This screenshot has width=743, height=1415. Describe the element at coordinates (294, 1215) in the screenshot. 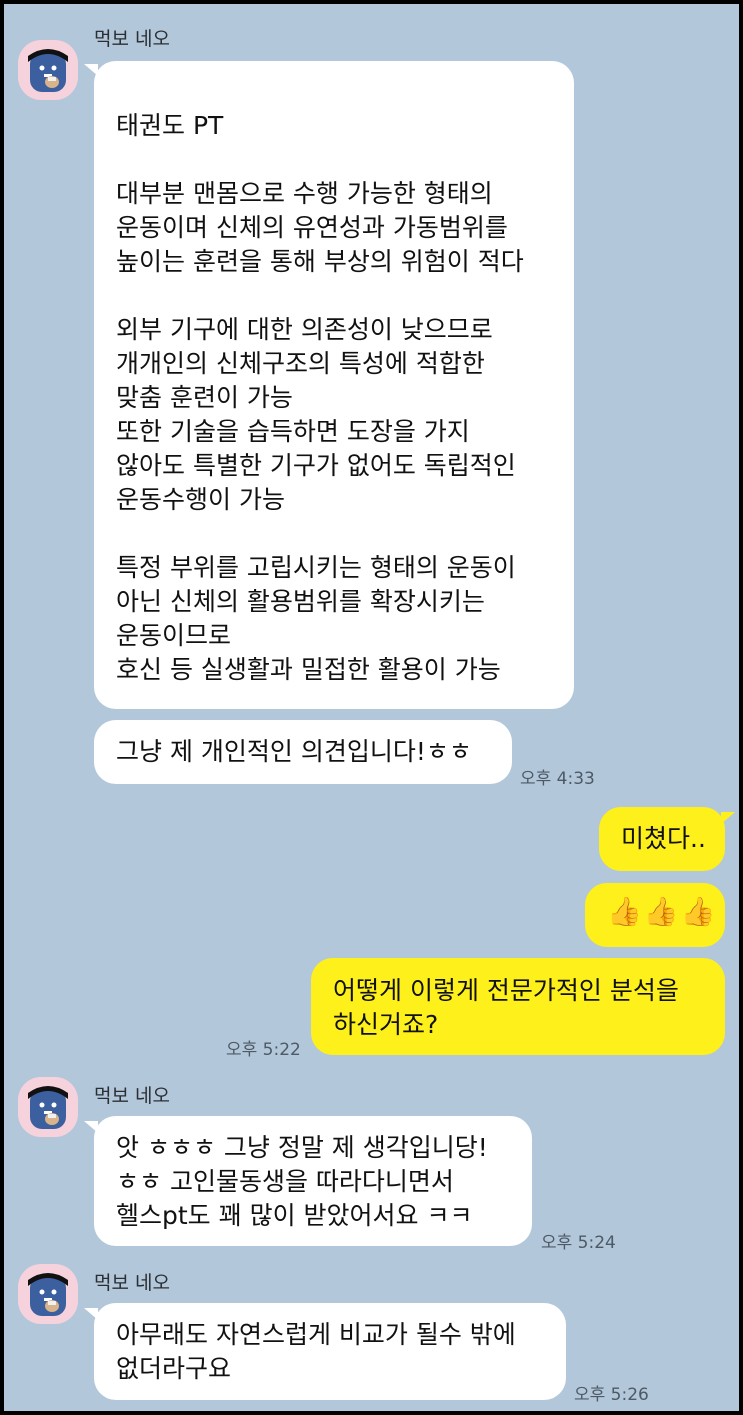

I see `message-line: 헬스pt도 꽤 많이 받았어서요 ㅋㅋ` at that location.